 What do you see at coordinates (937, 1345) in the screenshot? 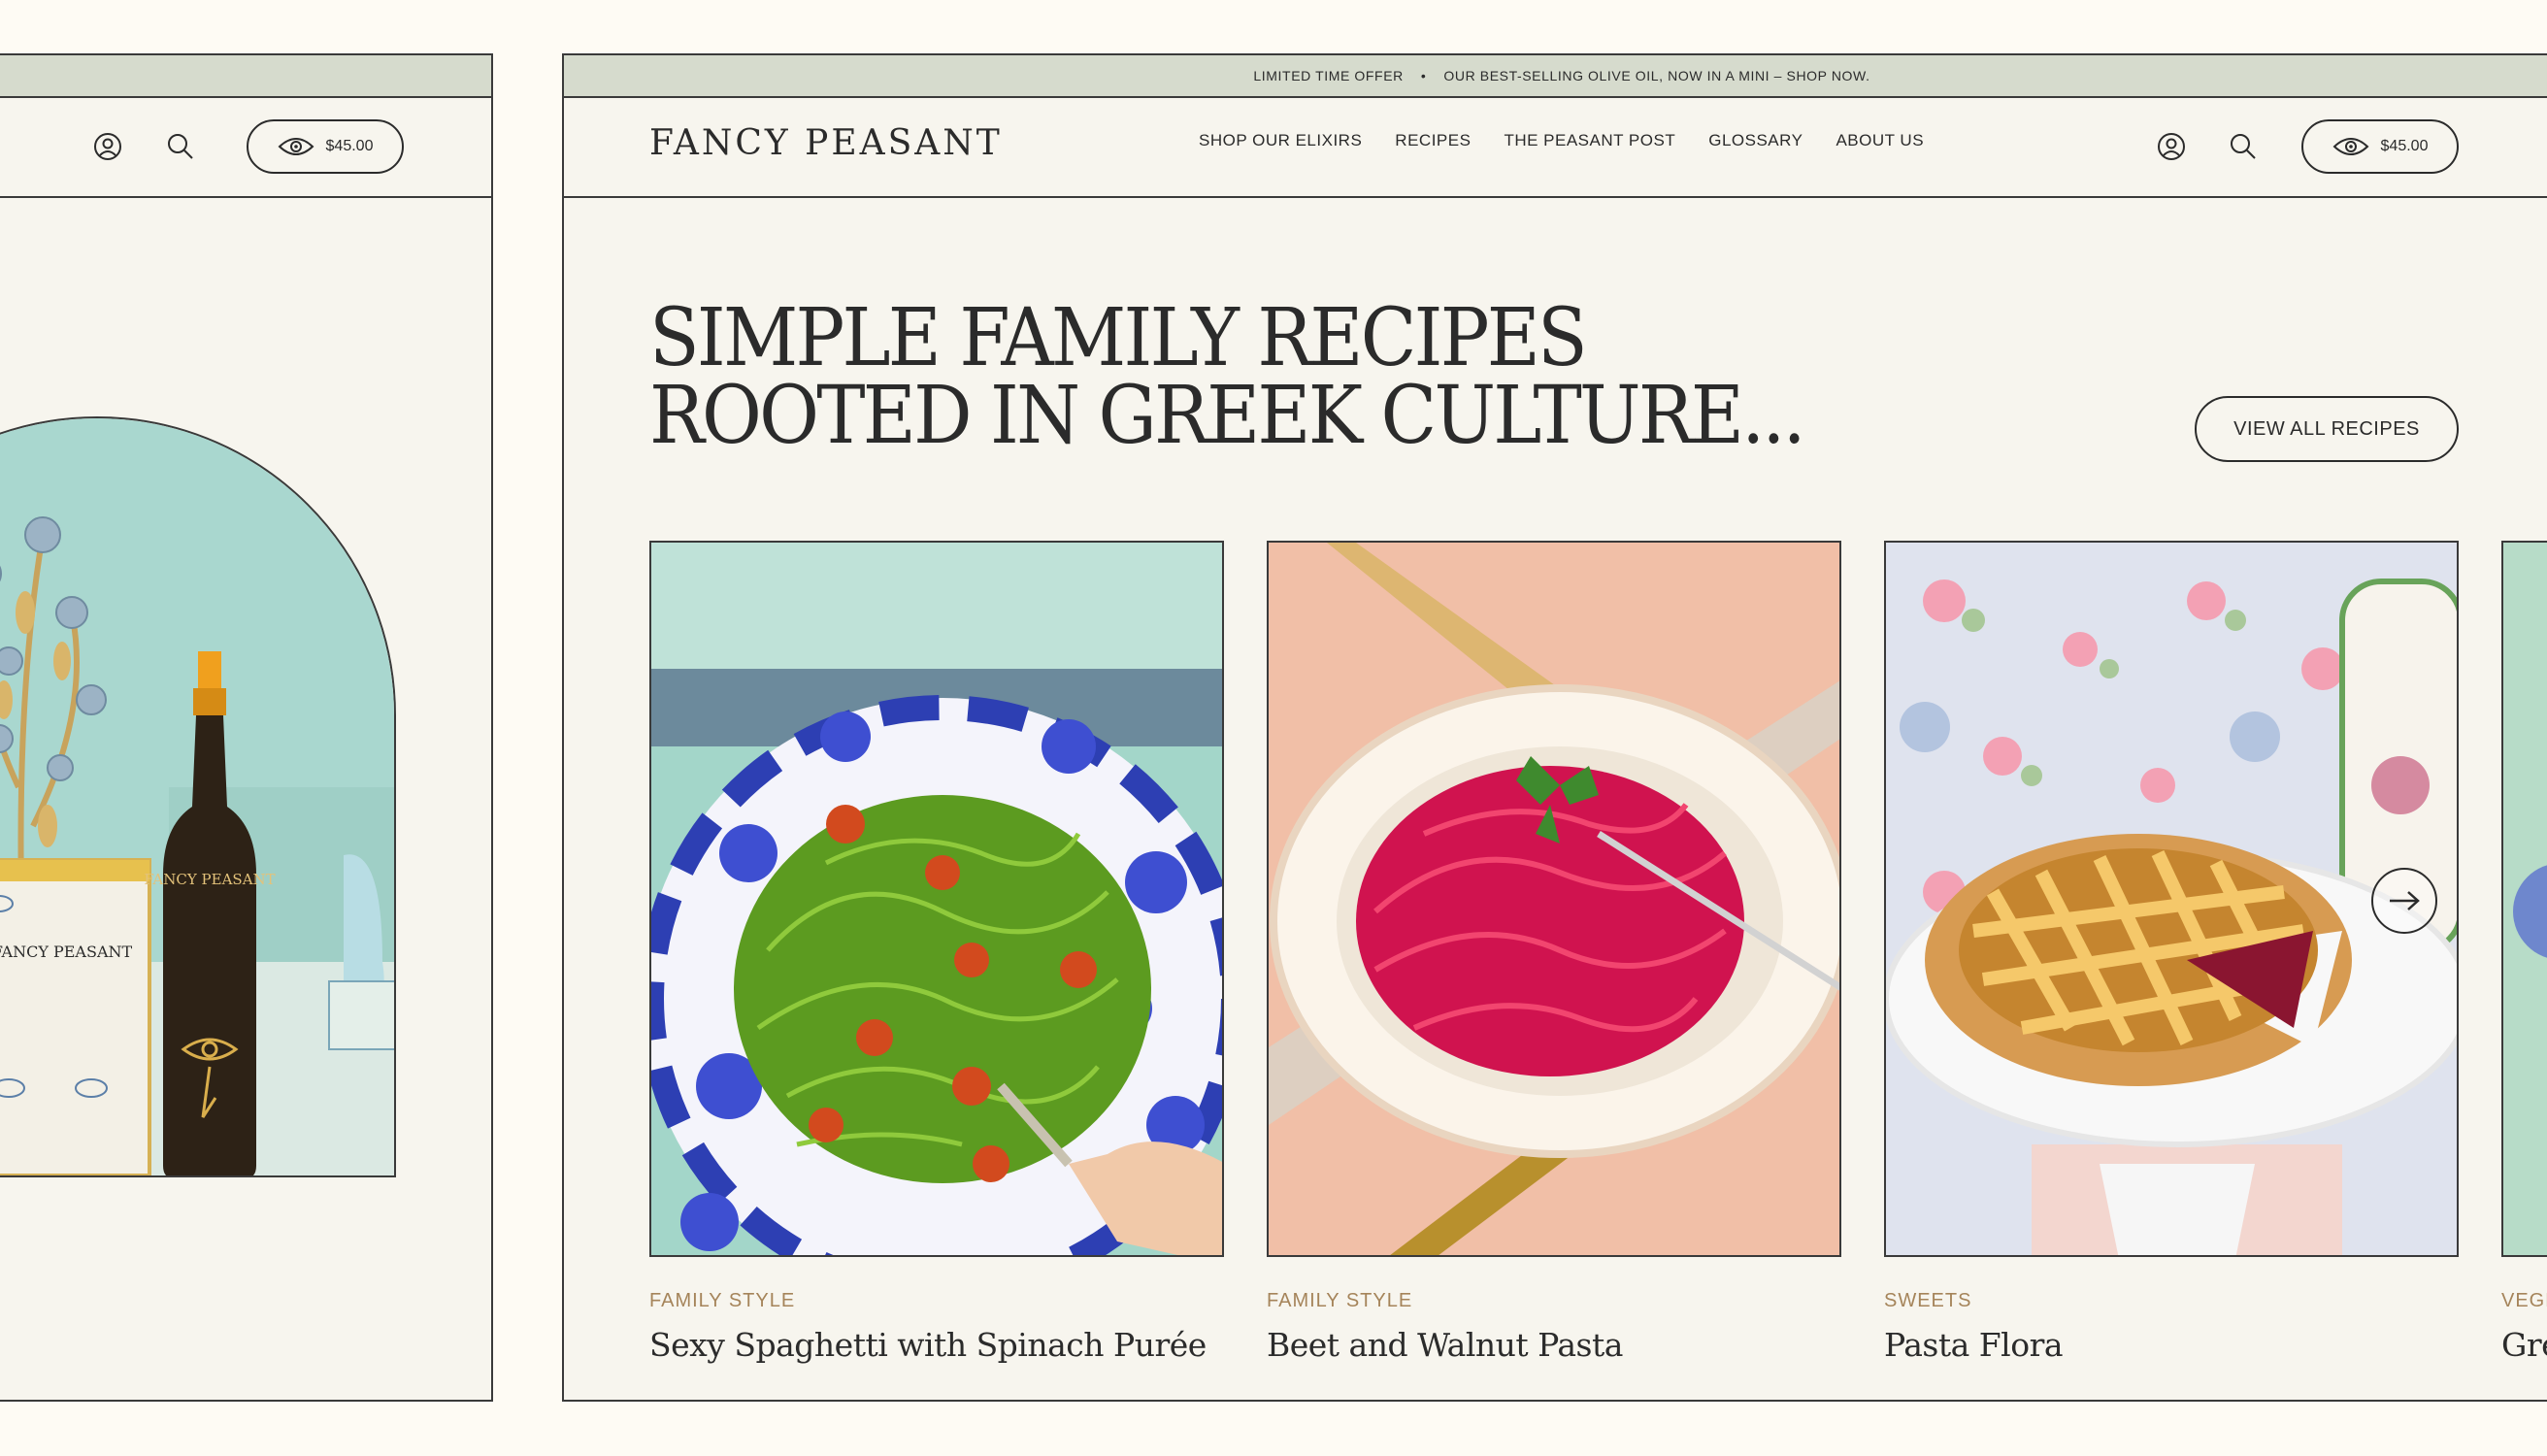
I see `recipe-title: Sexy Spaghetti with Spinach Purée` at bounding box center [937, 1345].